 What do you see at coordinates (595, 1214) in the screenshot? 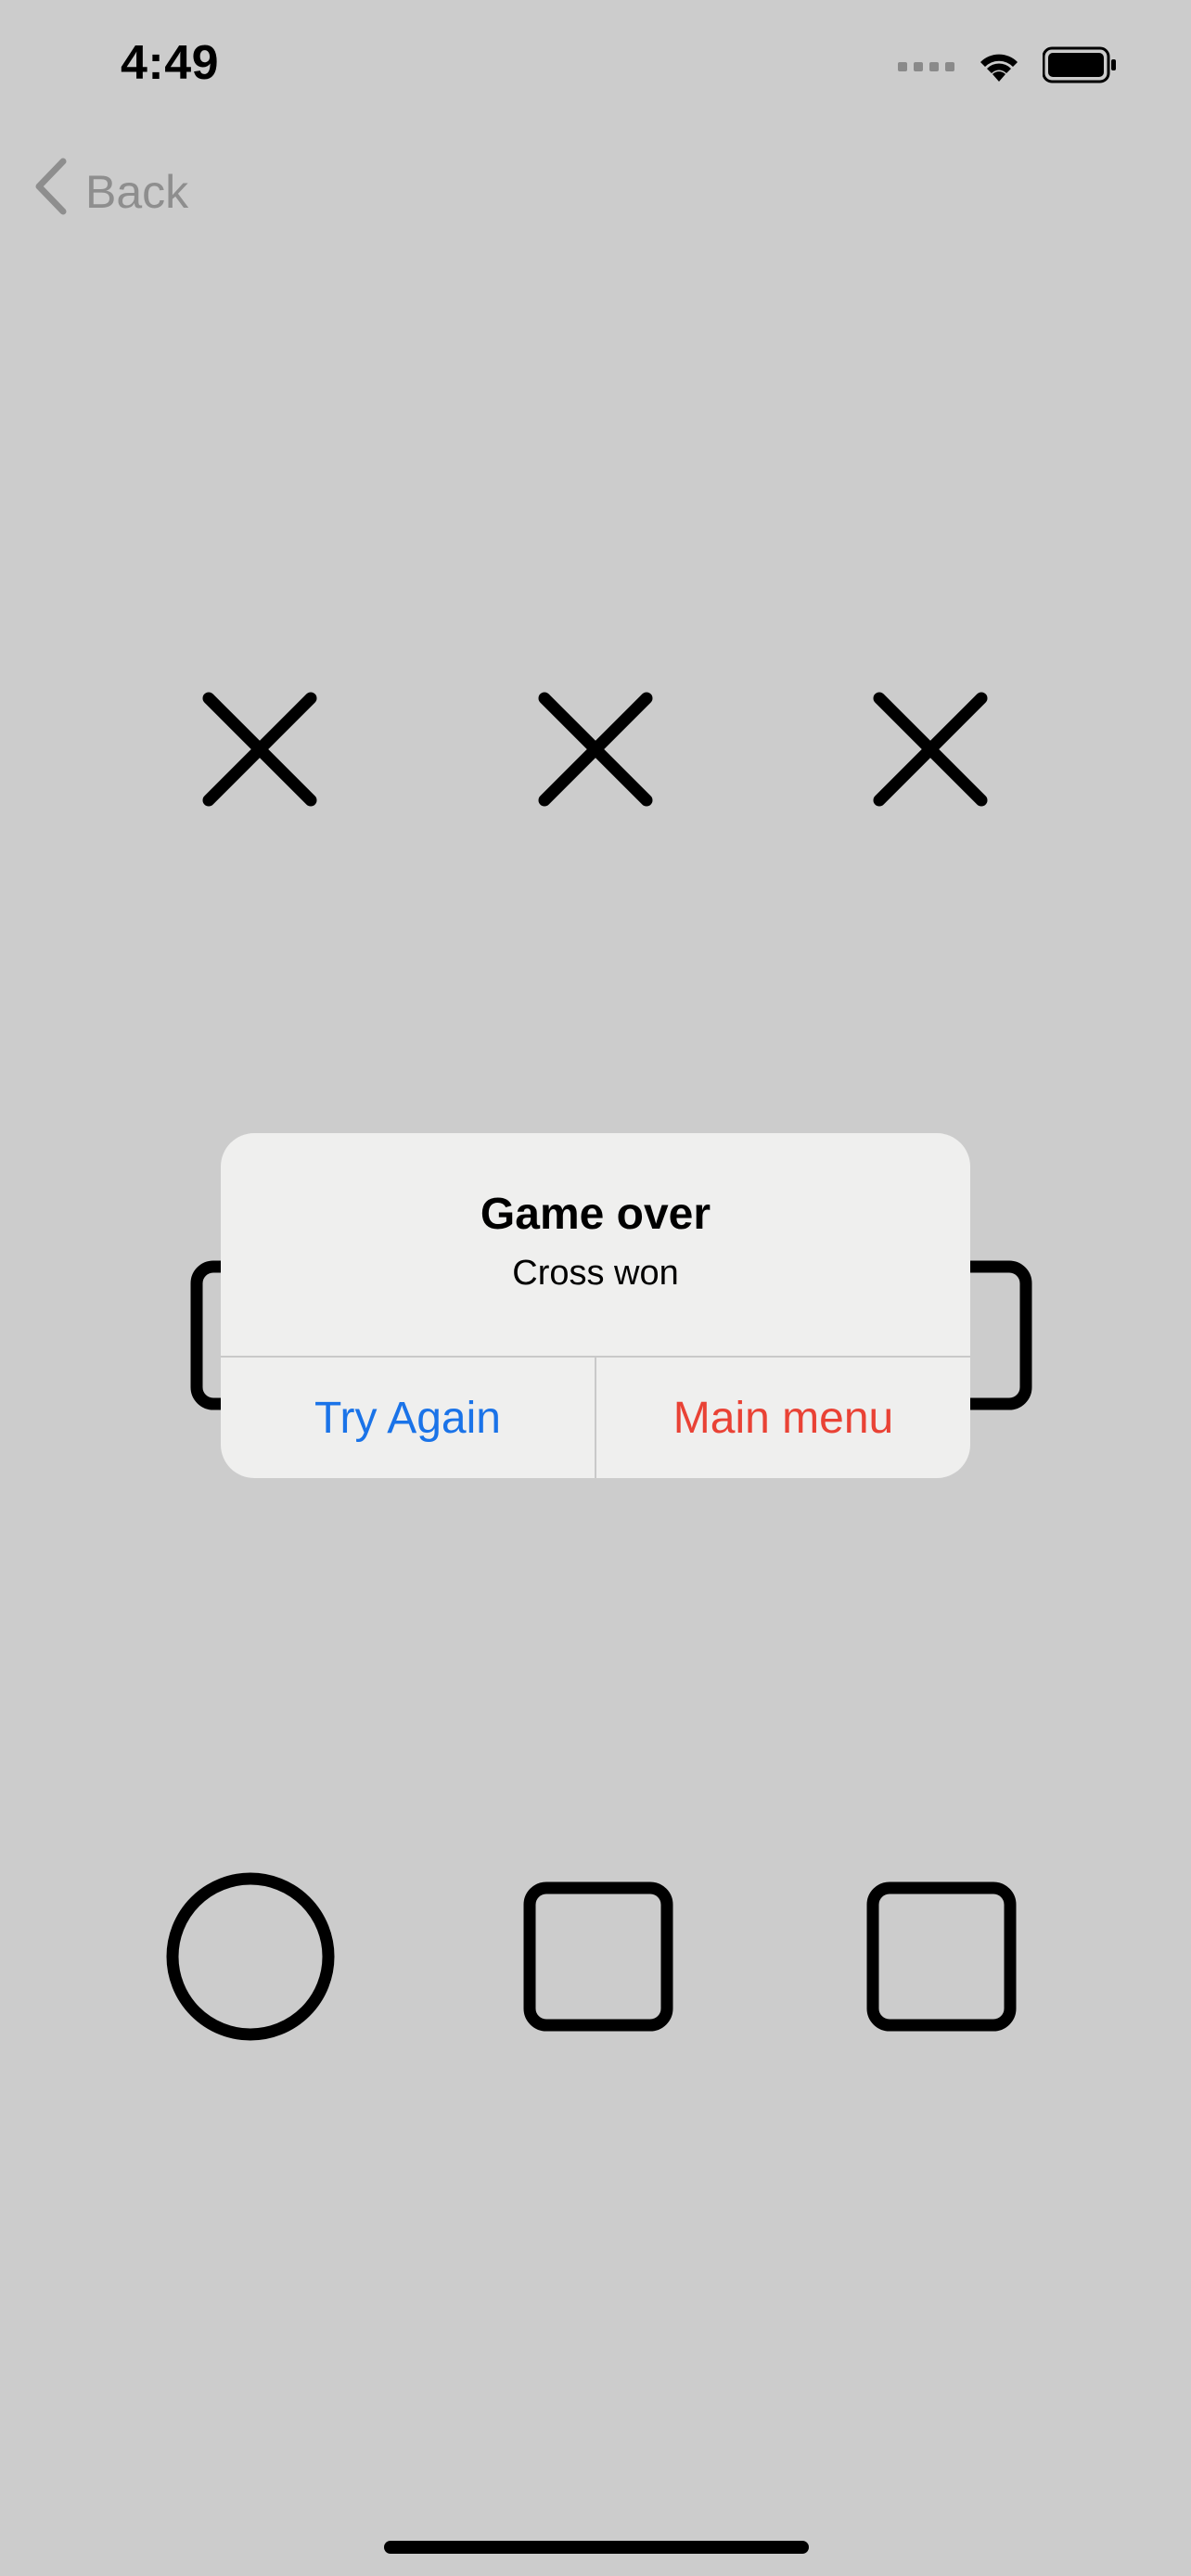
I see `alert-title: Game over` at bounding box center [595, 1214].